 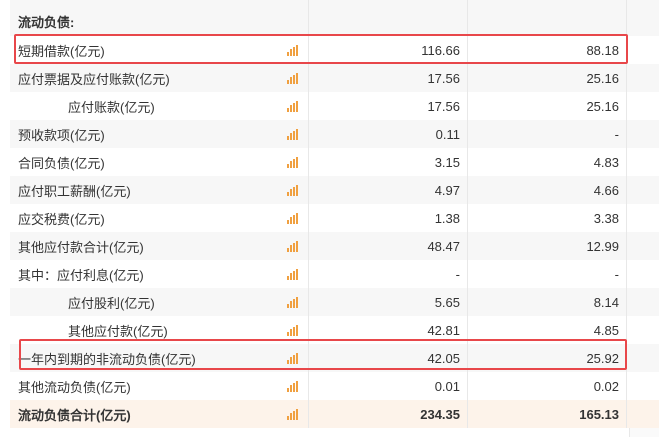 I want to click on value-period-2: 4.85, so click(x=606, y=330).